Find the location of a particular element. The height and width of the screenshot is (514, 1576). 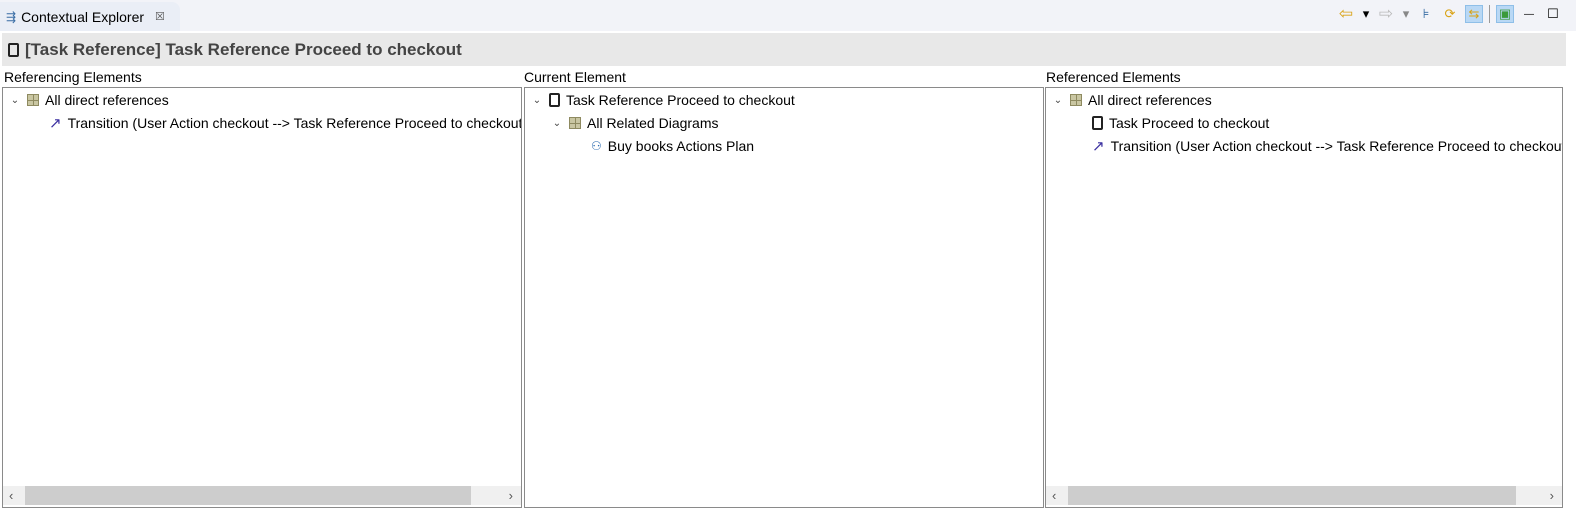

toolbar-separator is located at coordinates (1489, 14).